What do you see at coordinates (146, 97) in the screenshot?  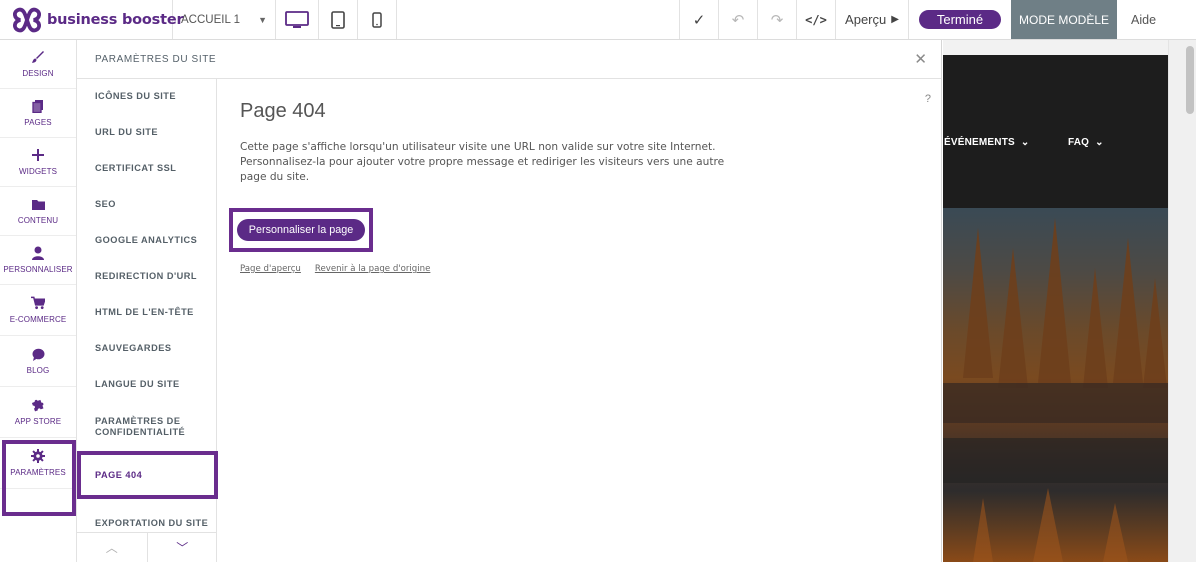 I see `menu-item-site-icons: ICÔNES DU SITE` at bounding box center [146, 97].